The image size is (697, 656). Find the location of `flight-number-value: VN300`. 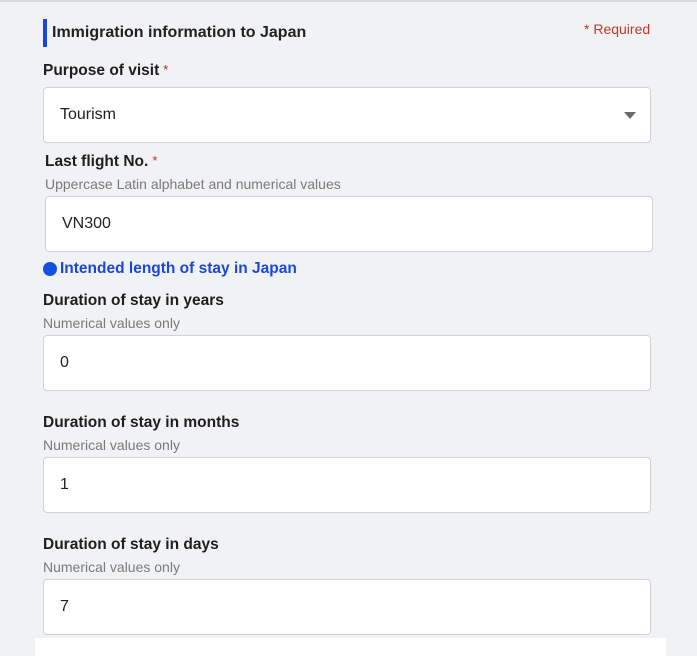

flight-number-value: VN300 is located at coordinates (86, 223).